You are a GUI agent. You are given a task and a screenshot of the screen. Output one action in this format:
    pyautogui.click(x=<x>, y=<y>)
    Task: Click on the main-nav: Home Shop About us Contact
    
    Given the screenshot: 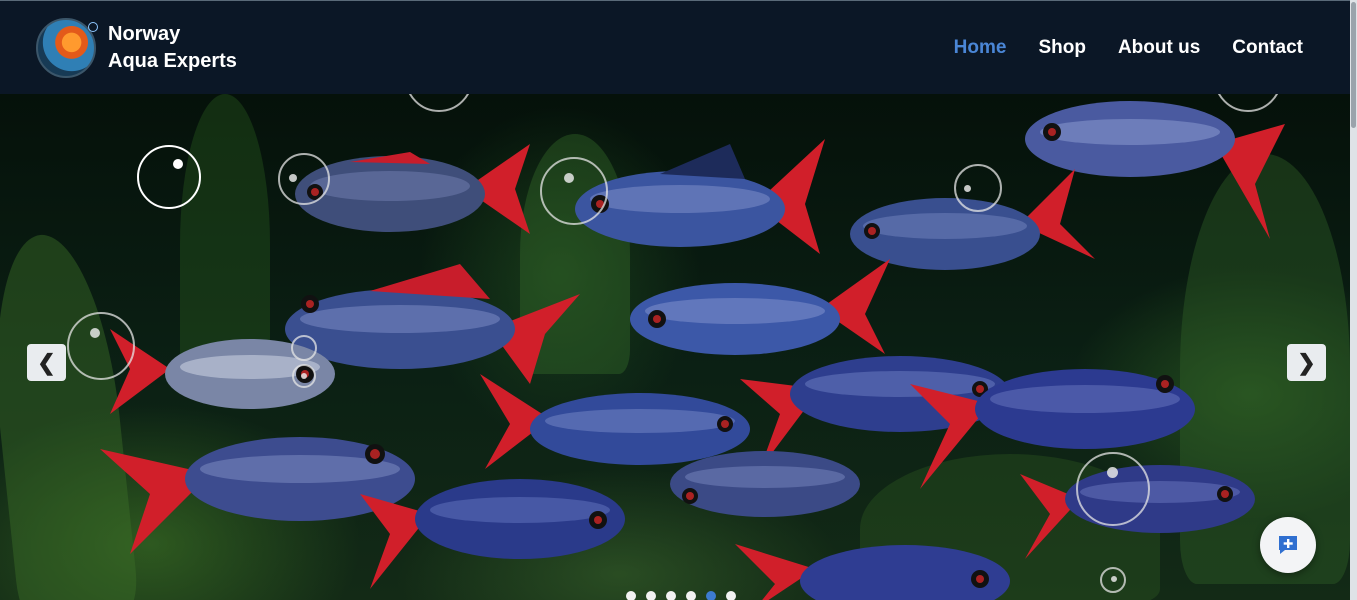 What is the action you would take?
    pyautogui.click(x=1128, y=48)
    